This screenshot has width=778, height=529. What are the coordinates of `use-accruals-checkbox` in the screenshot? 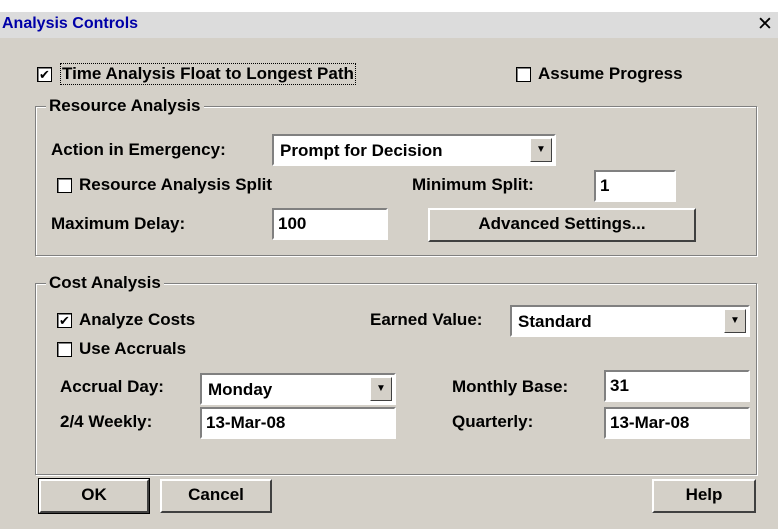 It's located at (64, 349).